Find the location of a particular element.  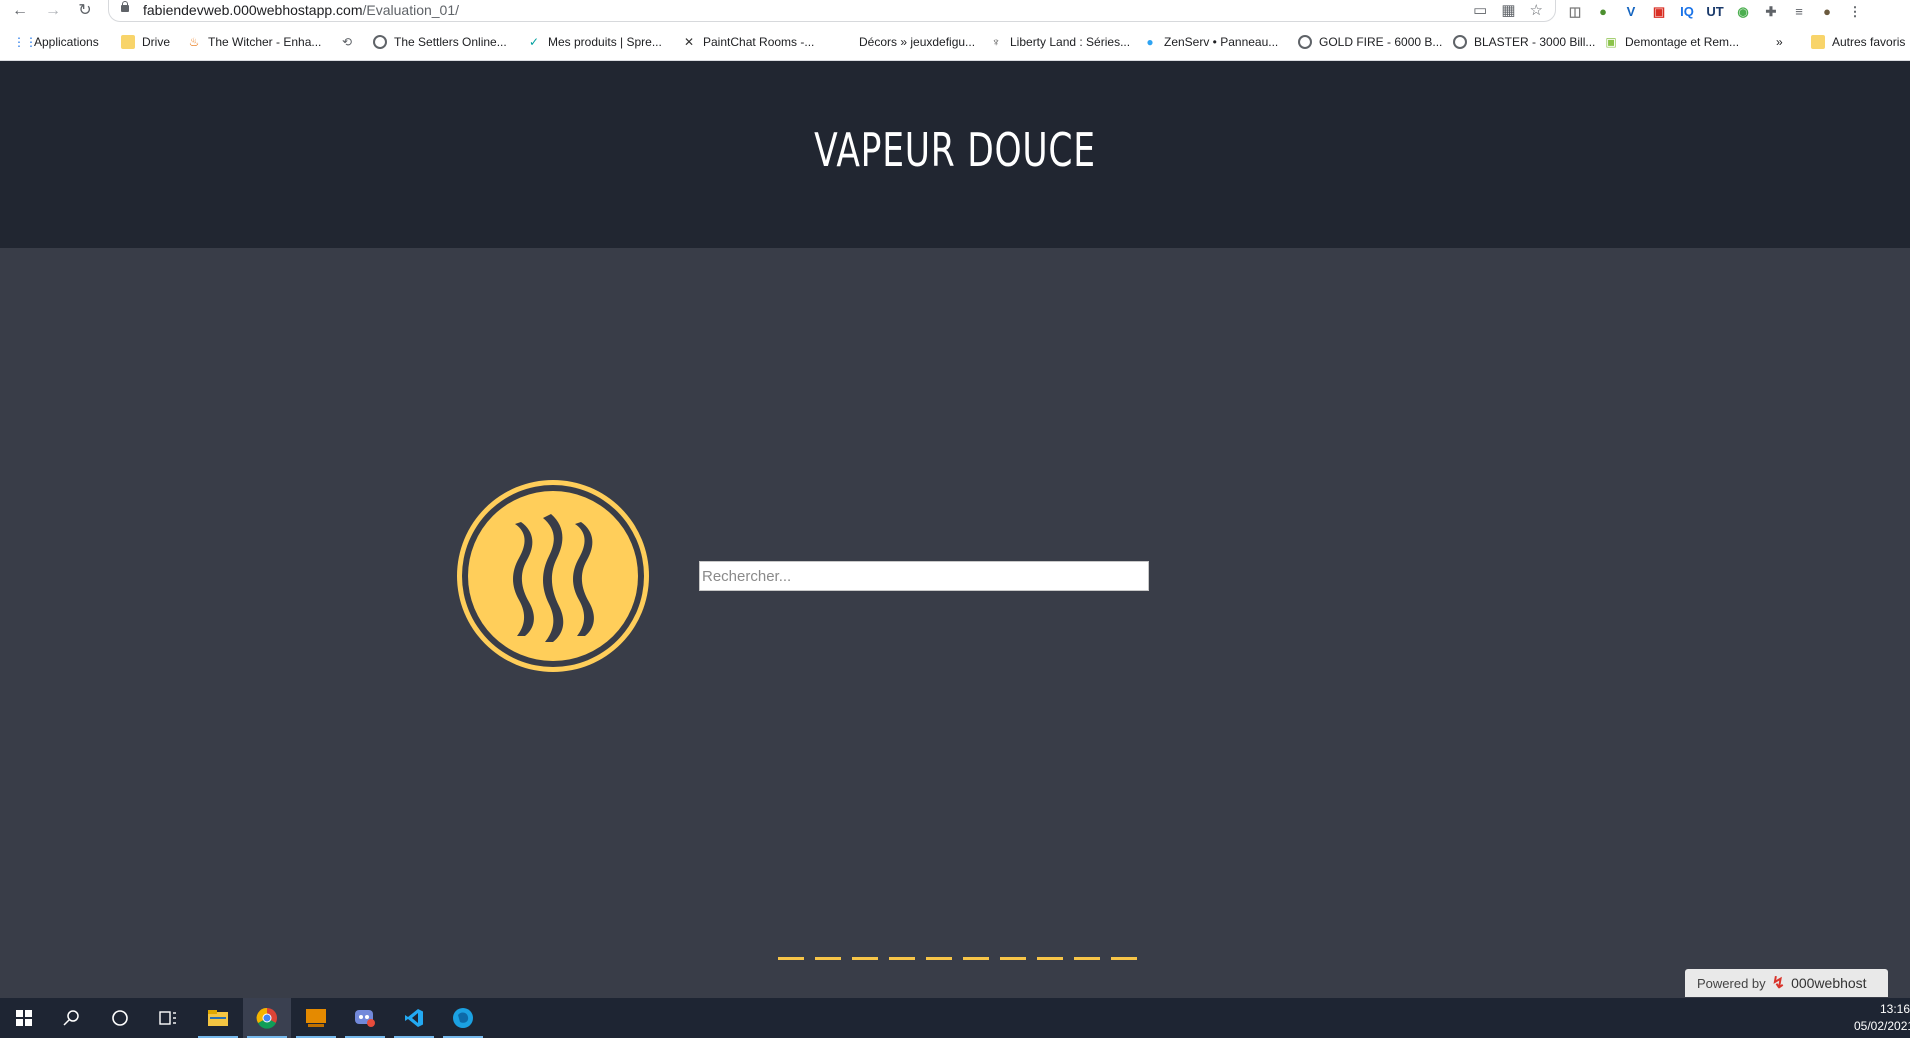

vscode-icon is located at coordinates (414, 1018).